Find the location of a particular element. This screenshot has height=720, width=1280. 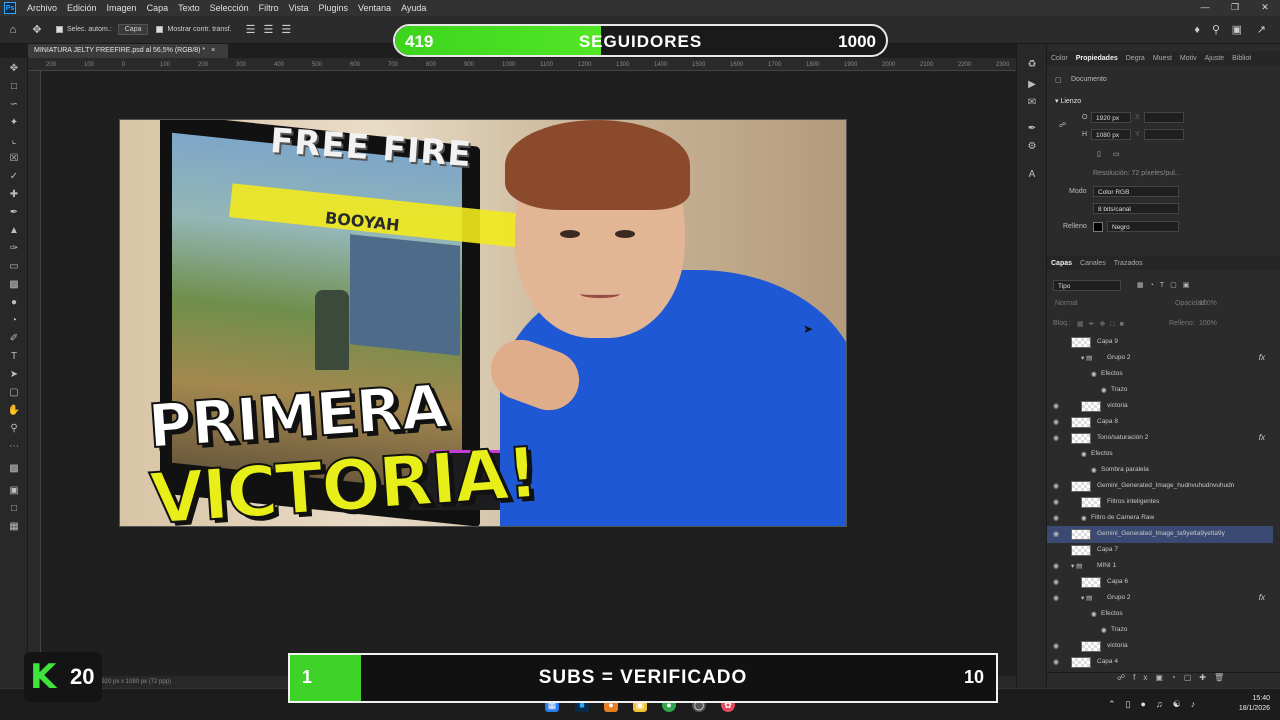

path-select-icon: ➤ is located at coordinates (14, 375).